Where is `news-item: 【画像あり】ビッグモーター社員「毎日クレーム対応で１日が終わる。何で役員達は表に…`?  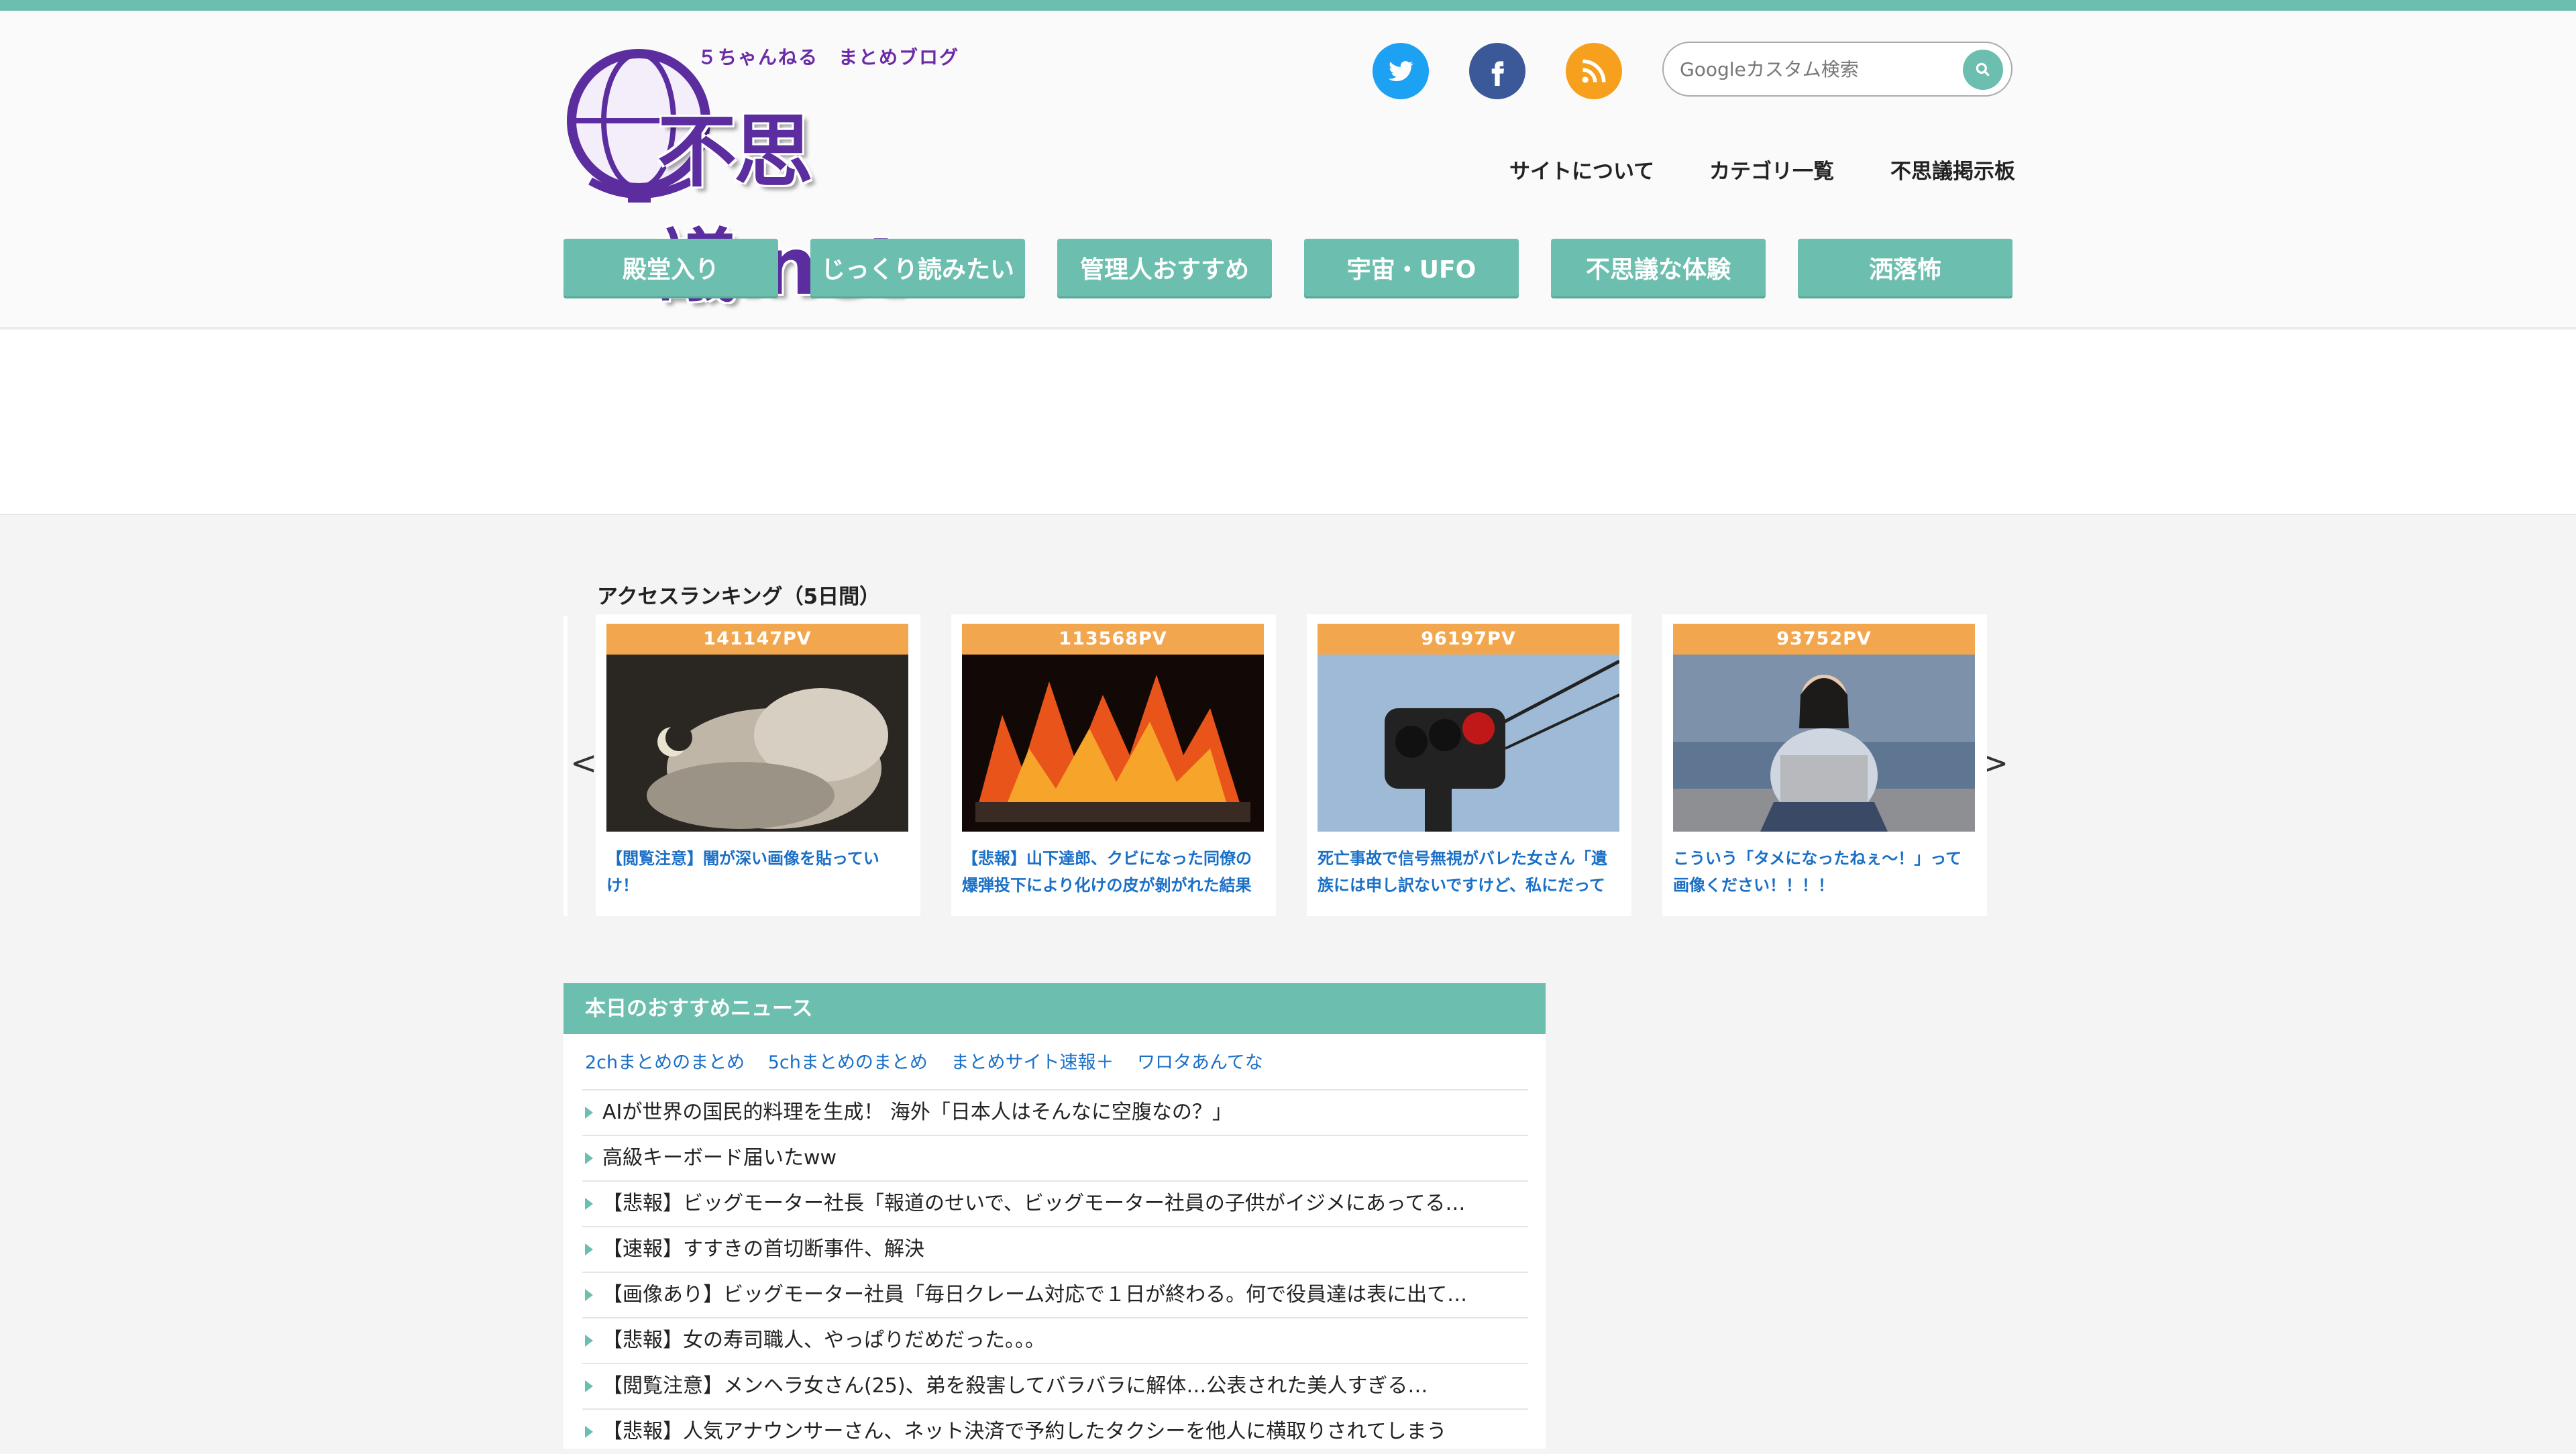
news-item: 【画像あり】ビッグモーター社員「毎日クレーム対応で１日が終わる。何で役員達は表に… is located at coordinates (1055, 1294).